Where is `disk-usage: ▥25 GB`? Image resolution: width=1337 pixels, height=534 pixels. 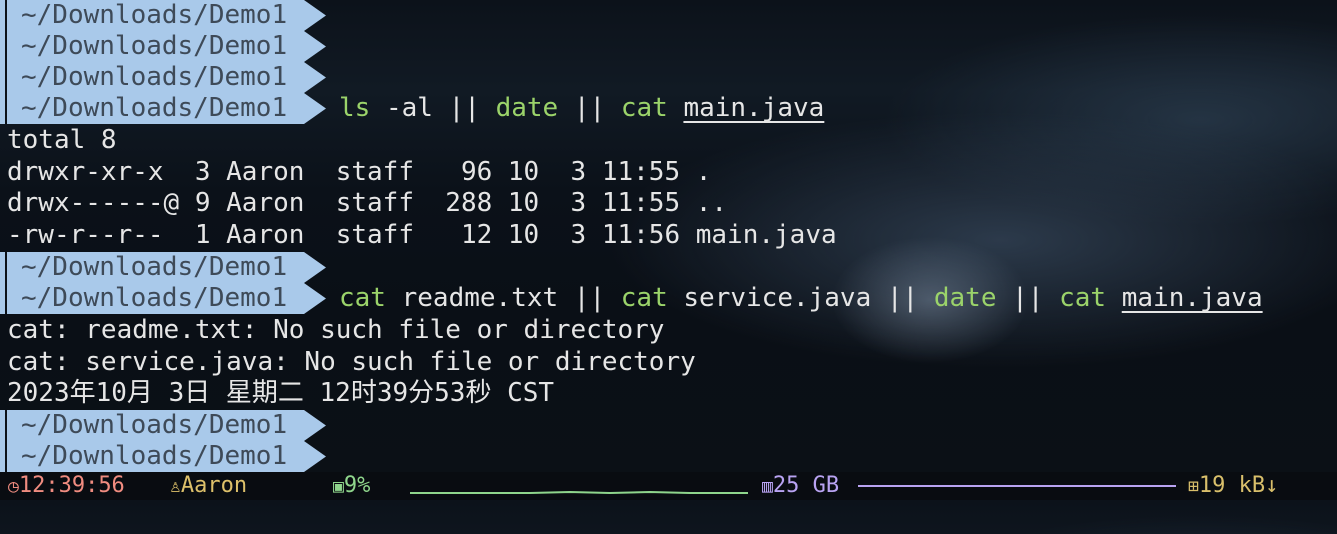
disk-usage: ▥25 GB is located at coordinates (800, 486).